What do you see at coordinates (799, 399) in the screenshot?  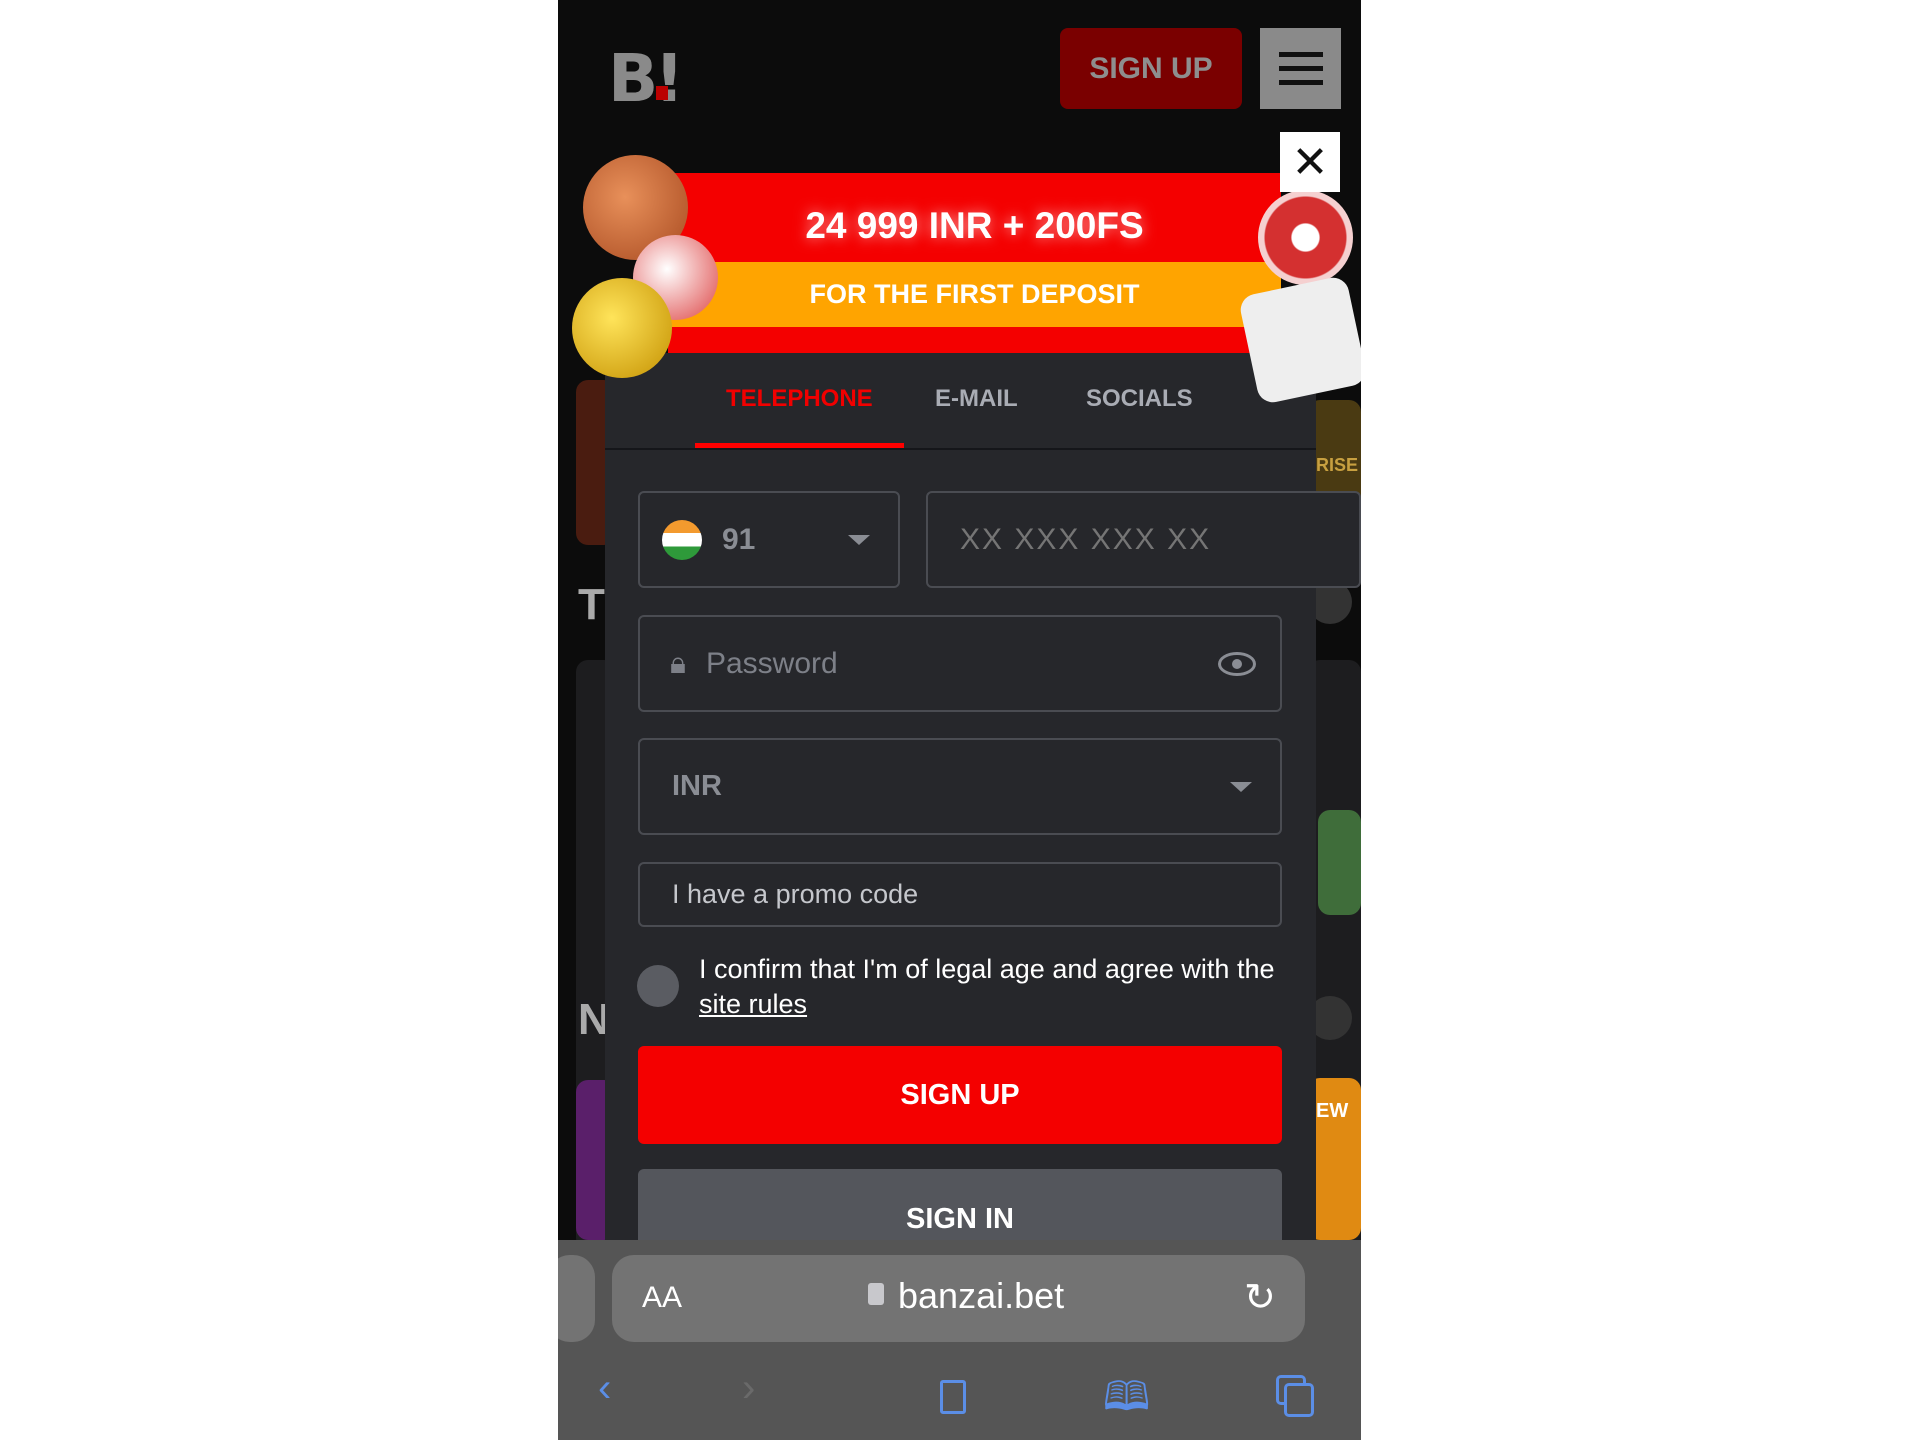 I see `tab-telephone: TELEPHONE` at bounding box center [799, 399].